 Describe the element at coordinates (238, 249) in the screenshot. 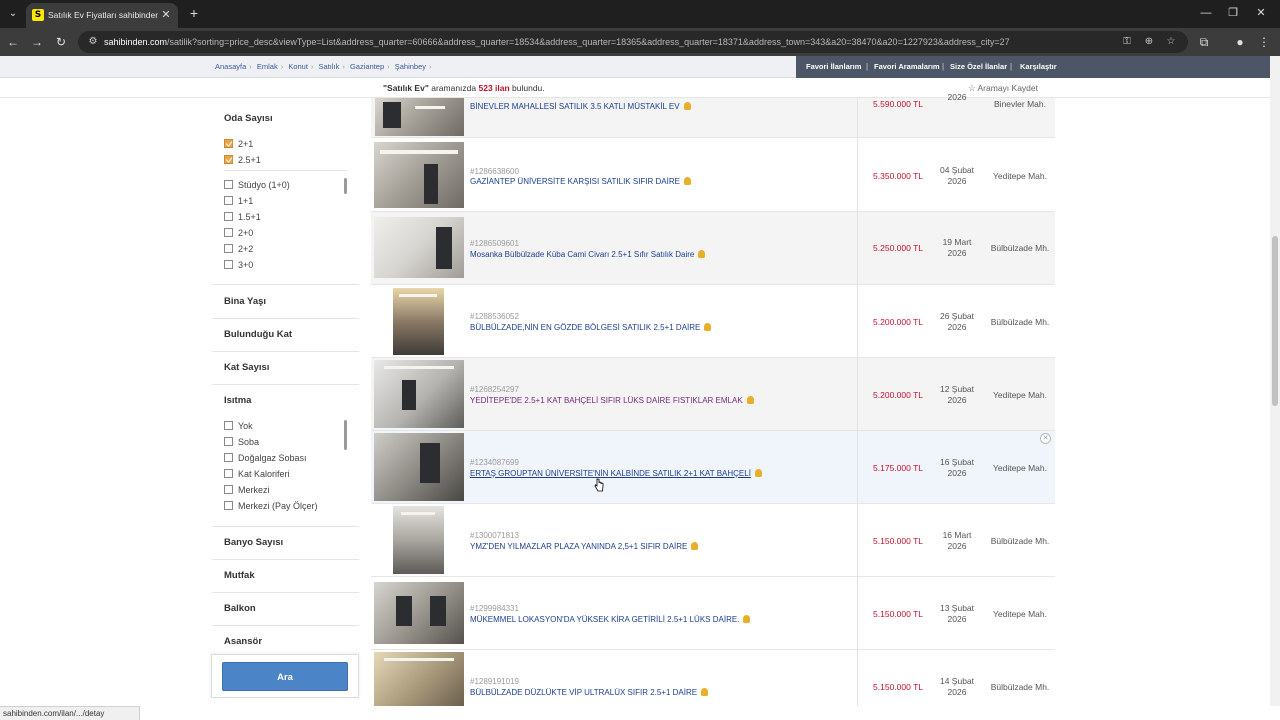

I see `room-checkbox: 2+2` at that location.